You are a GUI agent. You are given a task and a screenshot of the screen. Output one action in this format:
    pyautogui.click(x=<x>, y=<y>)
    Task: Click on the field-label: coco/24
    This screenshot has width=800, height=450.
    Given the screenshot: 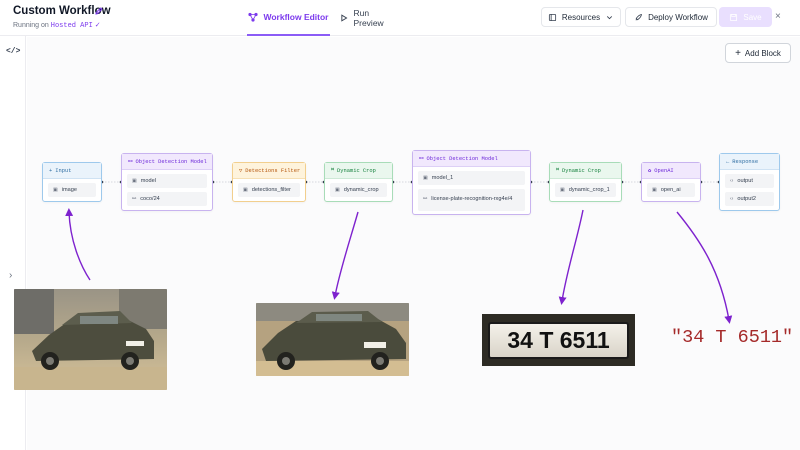 What is the action you would take?
    pyautogui.click(x=150, y=199)
    